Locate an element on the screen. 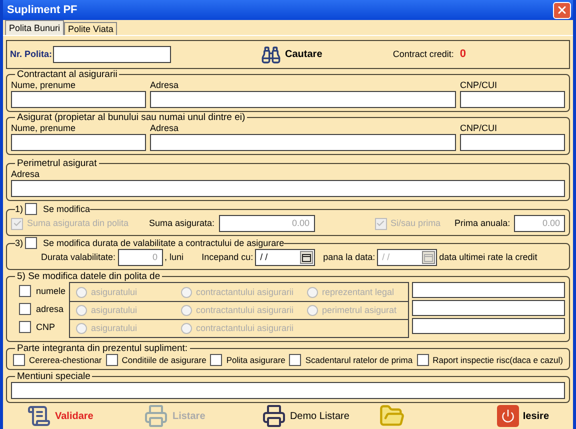  checkbox-label: CNP is located at coordinates (46, 327).